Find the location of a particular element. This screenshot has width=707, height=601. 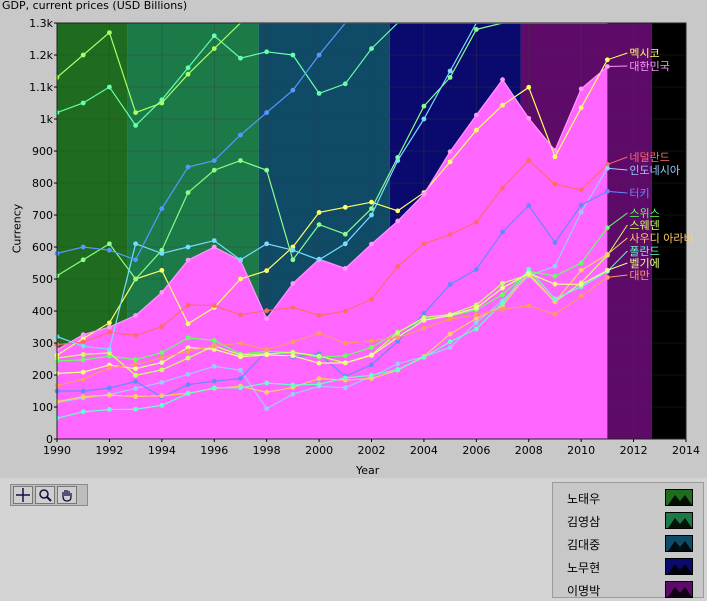

hand-icon is located at coordinates (67, 496).